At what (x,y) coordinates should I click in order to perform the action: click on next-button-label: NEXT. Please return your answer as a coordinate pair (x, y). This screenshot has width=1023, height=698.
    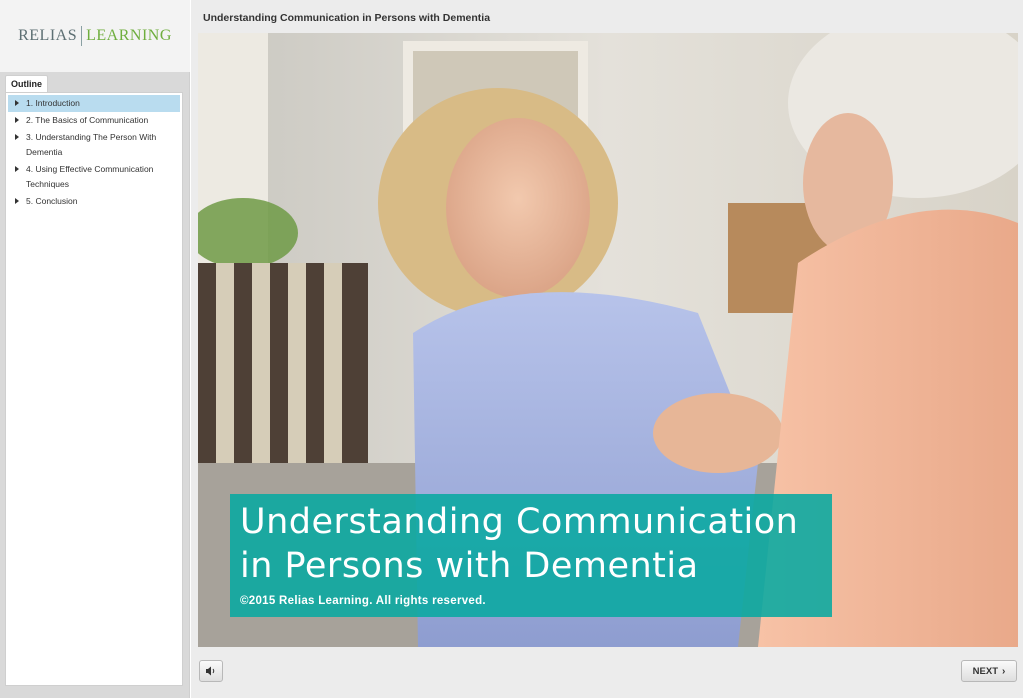
    Looking at the image, I should click on (985, 671).